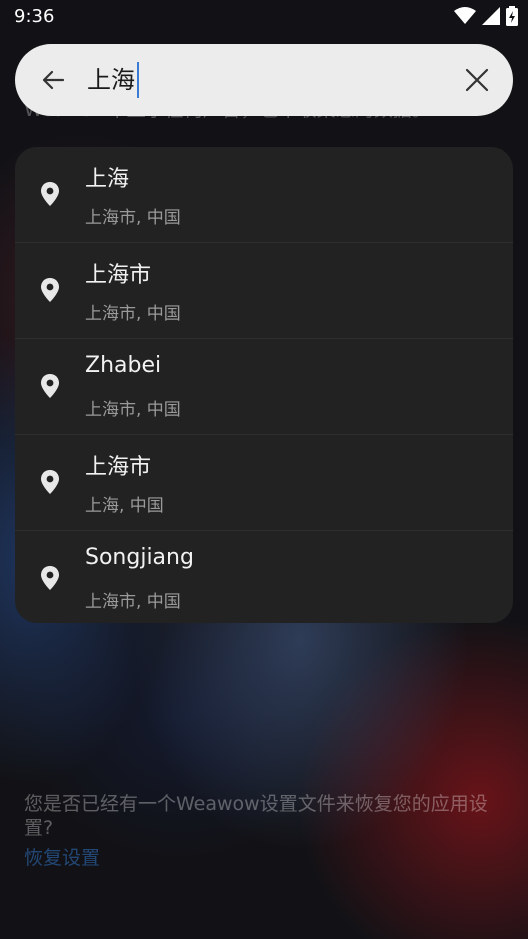  Describe the element at coordinates (264, 195) in the screenshot. I see `list-item: 上海 上海市, 中国` at that location.